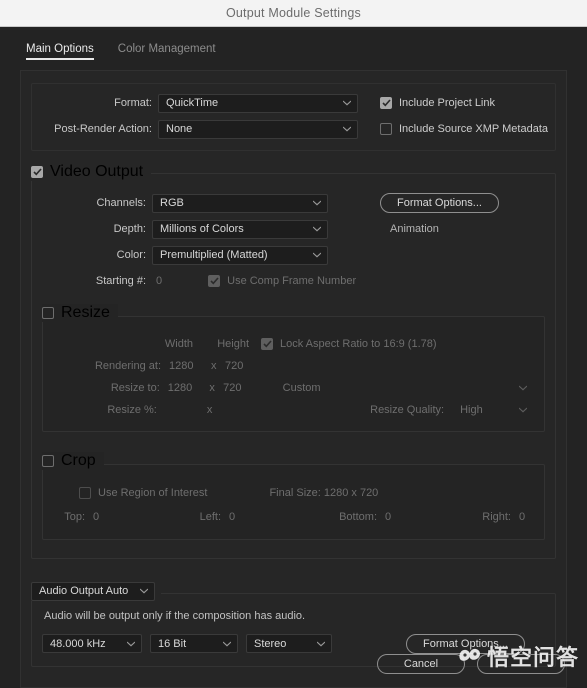  I want to click on include-project-link-checkbox, so click(386, 103).